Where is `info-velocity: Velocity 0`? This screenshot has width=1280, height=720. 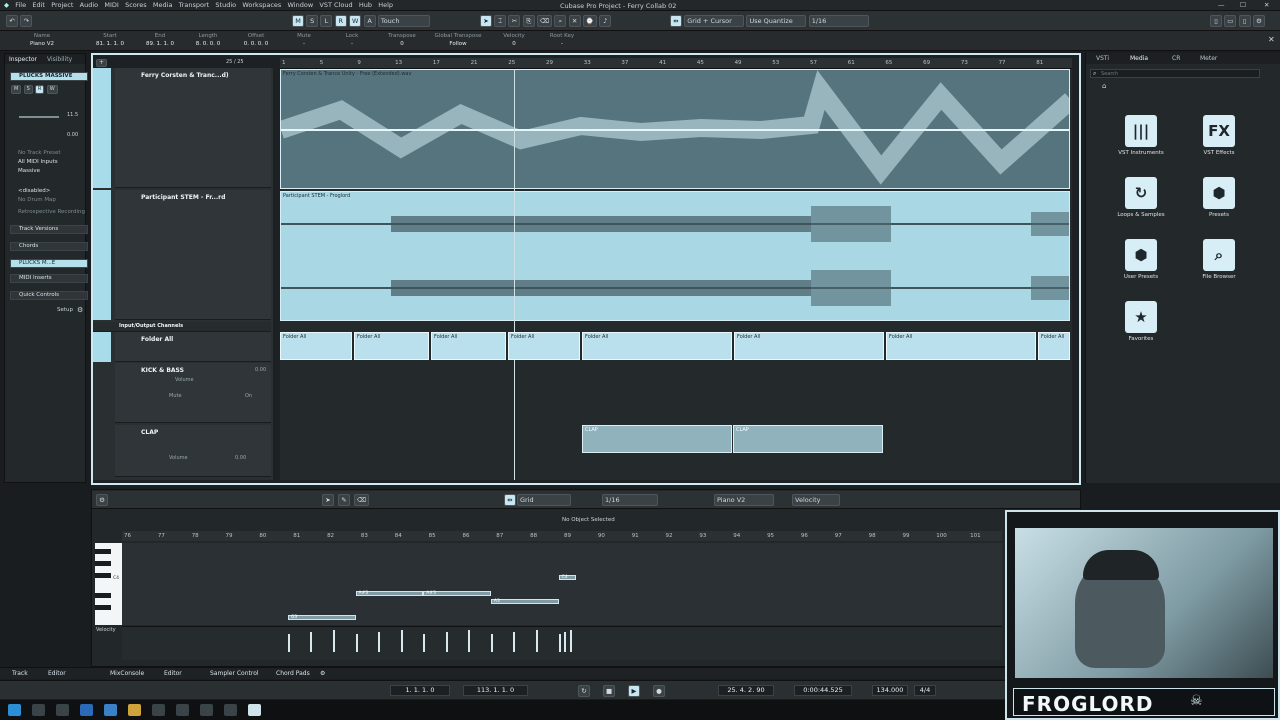 info-velocity: Velocity 0 is located at coordinates (514, 40).